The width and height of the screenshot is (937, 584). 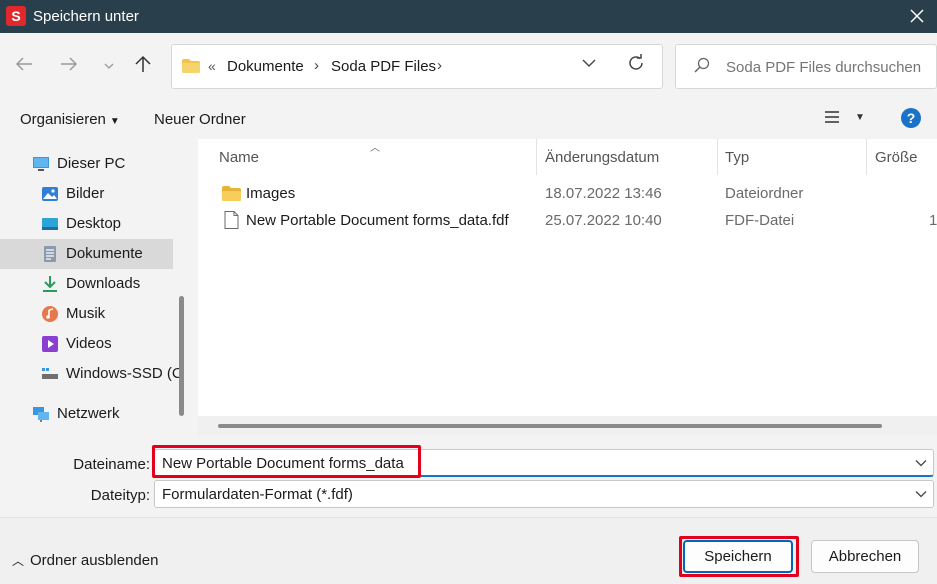 I want to click on address-bar: « Dokumente › Soda PDF Files ›, so click(x=417, y=66).